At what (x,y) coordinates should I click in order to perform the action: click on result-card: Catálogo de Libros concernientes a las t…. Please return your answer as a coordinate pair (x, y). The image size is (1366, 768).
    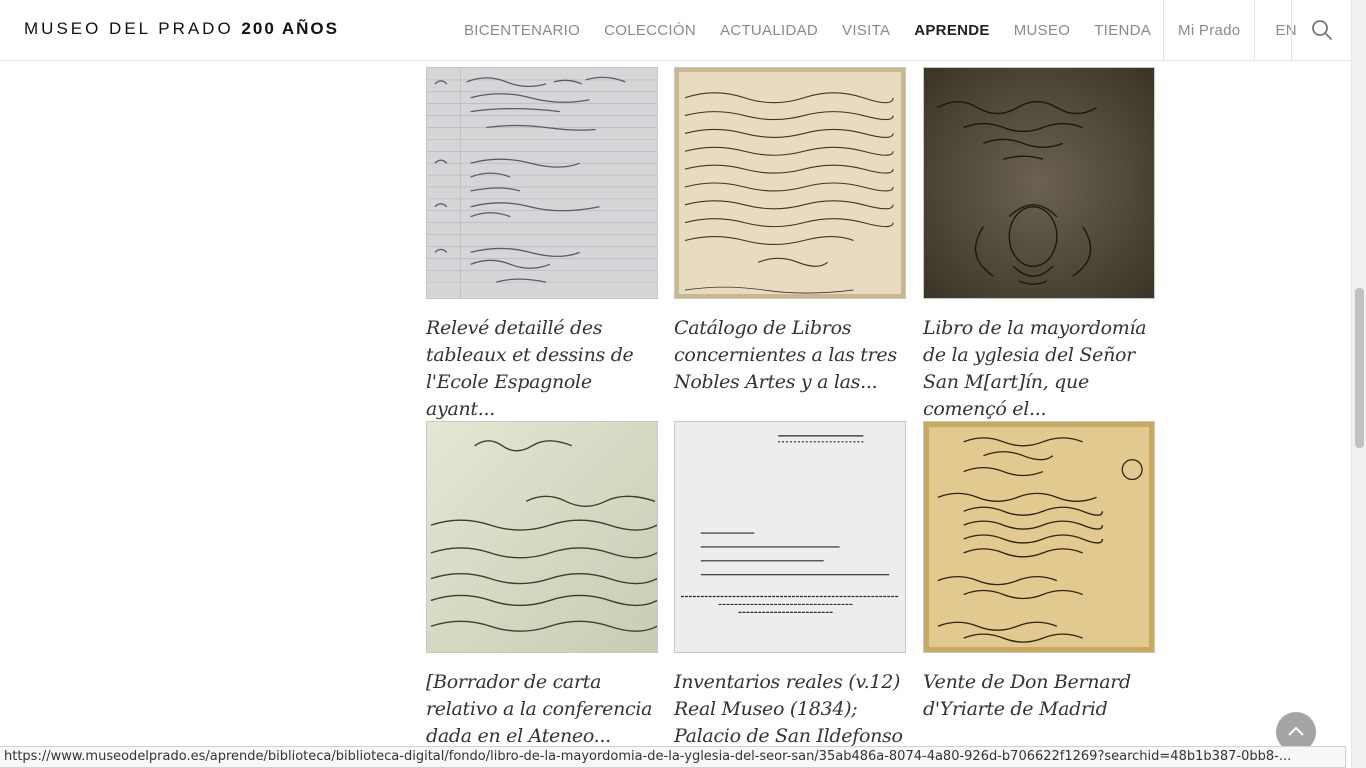
    Looking at the image, I should click on (790, 231).